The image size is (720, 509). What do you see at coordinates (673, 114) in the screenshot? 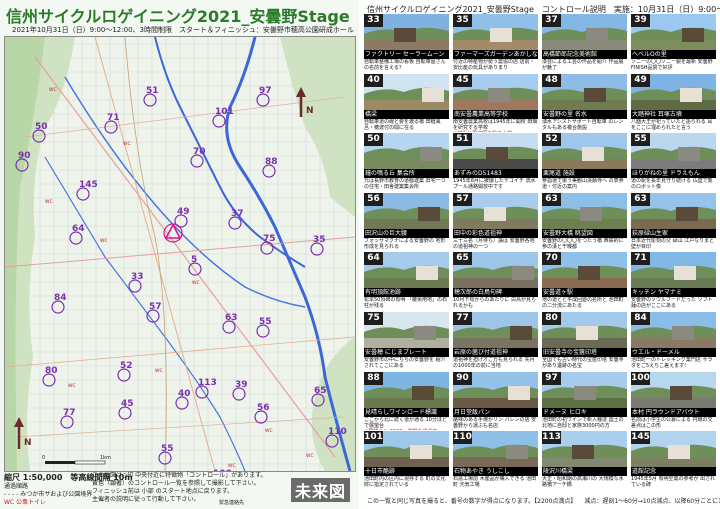
I see `control-name: 大踏神社 耳塚古墳` at bounding box center [673, 114].